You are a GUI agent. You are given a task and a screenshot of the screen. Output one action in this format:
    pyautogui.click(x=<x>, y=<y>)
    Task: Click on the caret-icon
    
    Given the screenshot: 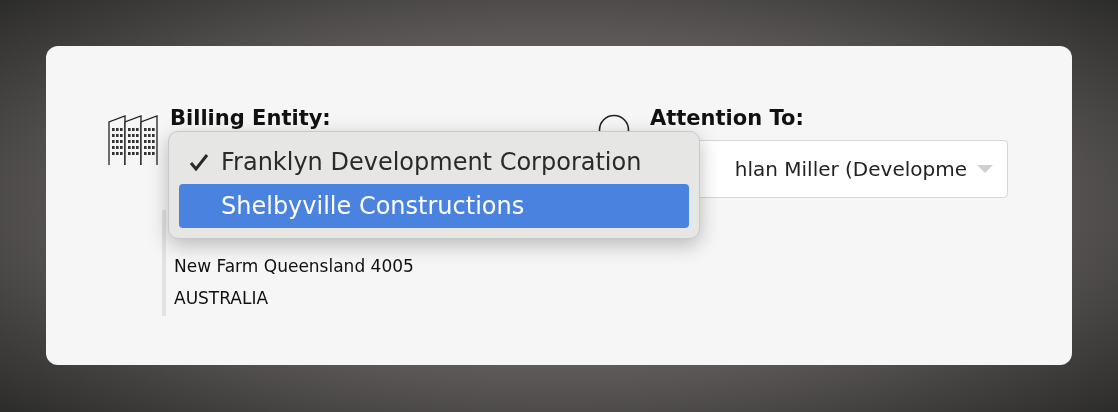 What is the action you would take?
    pyautogui.click(x=985, y=169)
    